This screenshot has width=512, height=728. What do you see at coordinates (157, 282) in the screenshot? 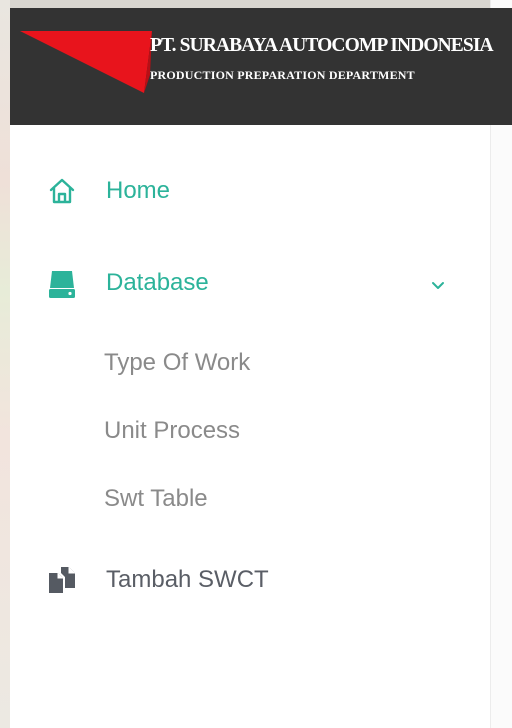
I see `sidebar-item-label: Database` at bounding box center [157, 282].